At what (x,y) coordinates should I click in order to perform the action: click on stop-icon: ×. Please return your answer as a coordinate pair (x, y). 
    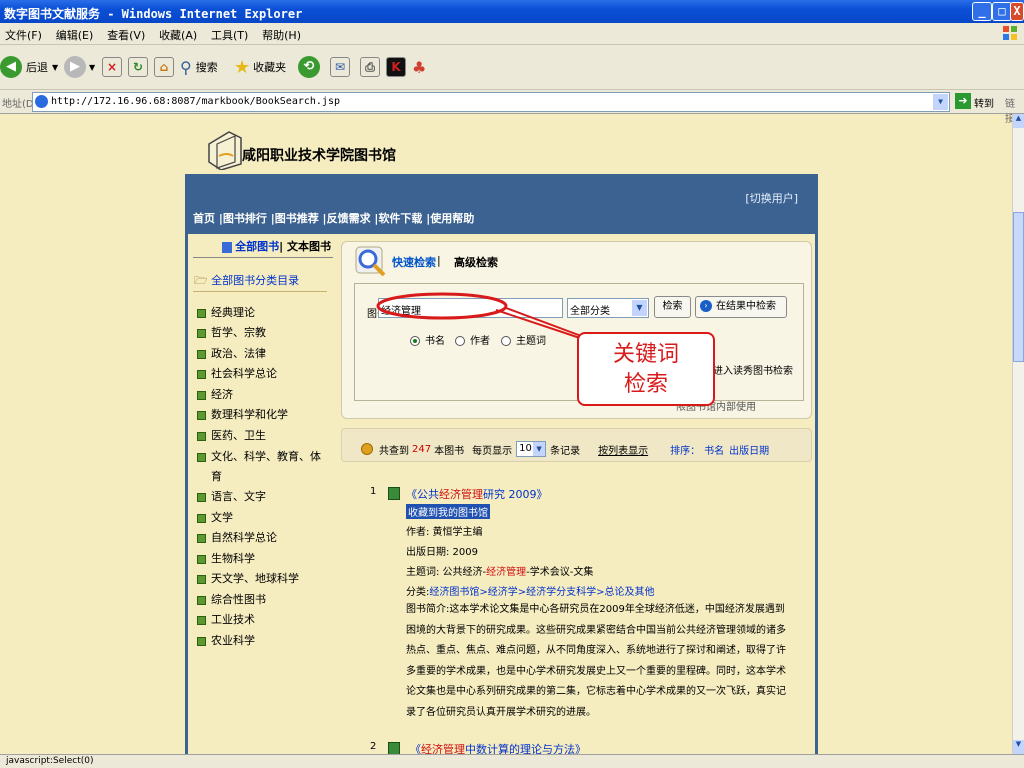
    Looking at the image, I should click on (112, 67).